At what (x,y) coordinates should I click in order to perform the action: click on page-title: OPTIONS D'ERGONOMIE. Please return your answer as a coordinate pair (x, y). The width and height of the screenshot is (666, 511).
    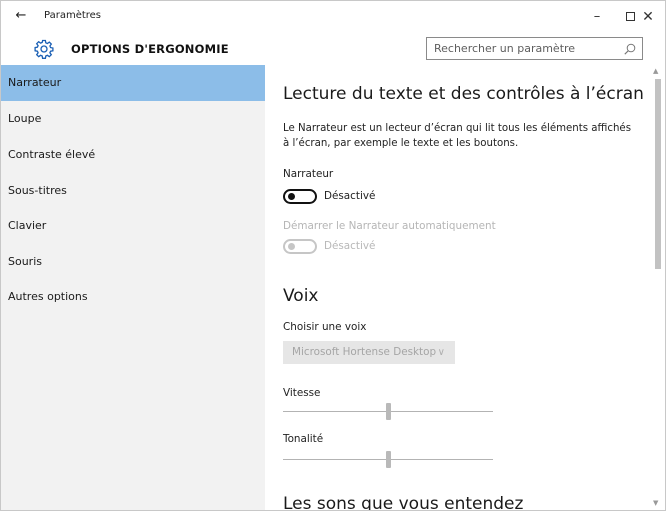
    Looking at the image, I should click on (150, 49).